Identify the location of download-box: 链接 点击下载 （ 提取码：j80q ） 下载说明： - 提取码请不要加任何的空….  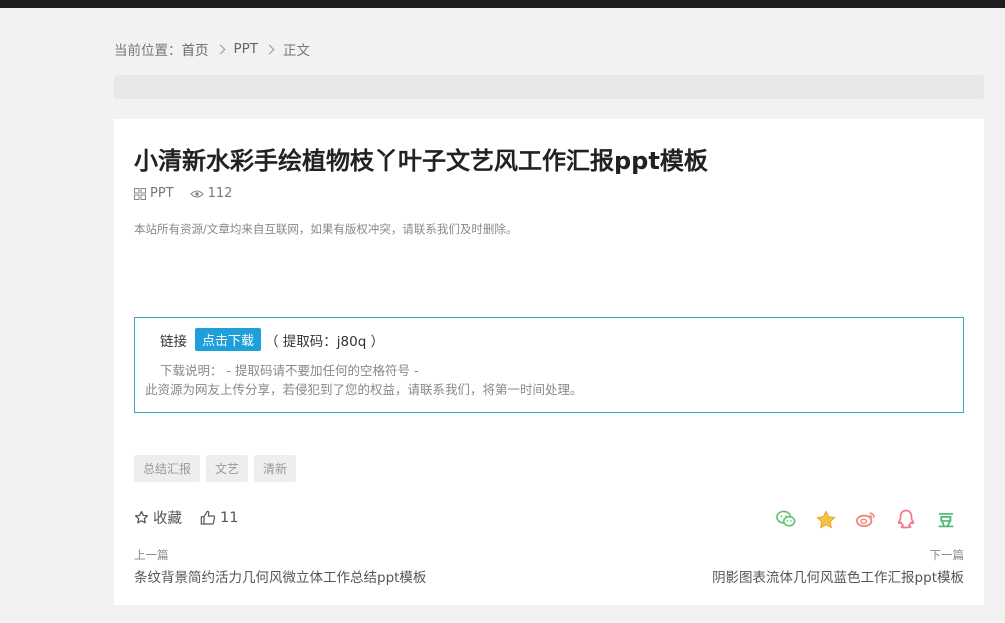
(549, 365).